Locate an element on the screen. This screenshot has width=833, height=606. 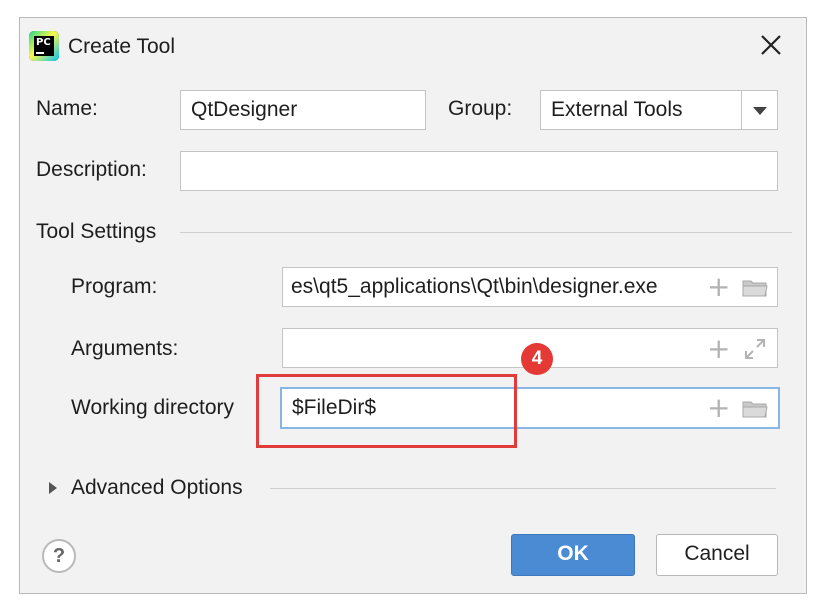
triangle-right-icon is located at coordinates (53, 488).